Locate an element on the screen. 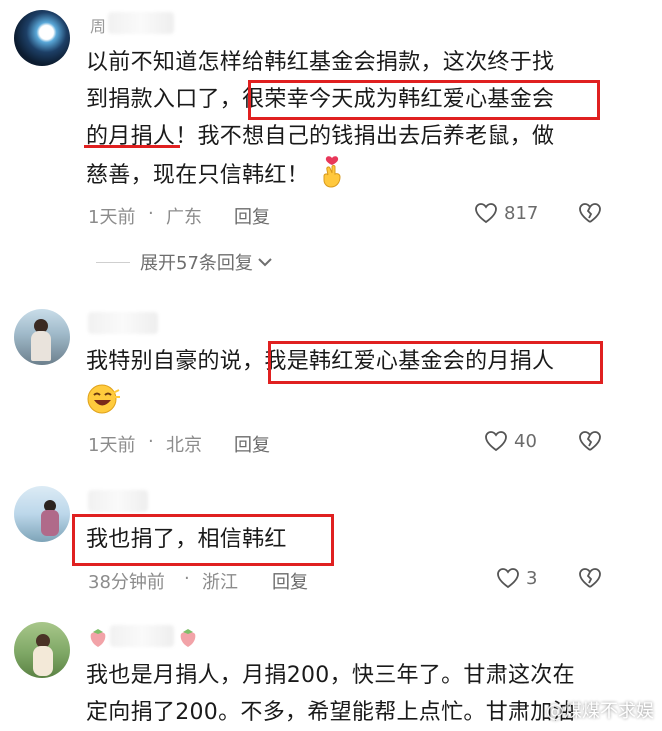 The height and width of the screenshot is (731, 662). expand-replies-label: 展开57条回复 is located at coordinates (196, 263).